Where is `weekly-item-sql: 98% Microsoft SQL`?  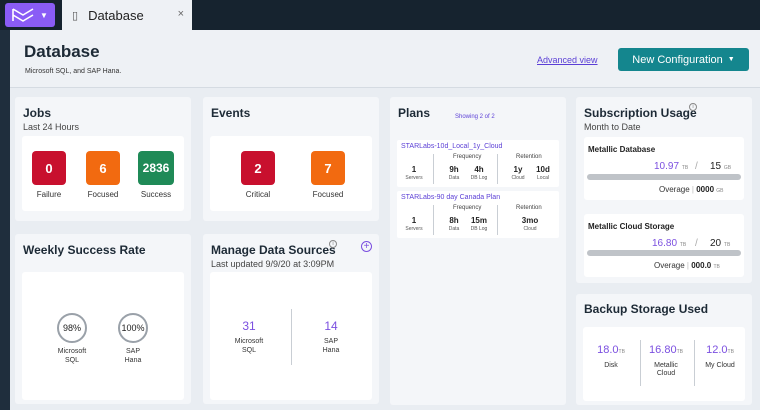
weekly-item-sql: 98% Microsoft SQL is located at coordinates (72, 339).